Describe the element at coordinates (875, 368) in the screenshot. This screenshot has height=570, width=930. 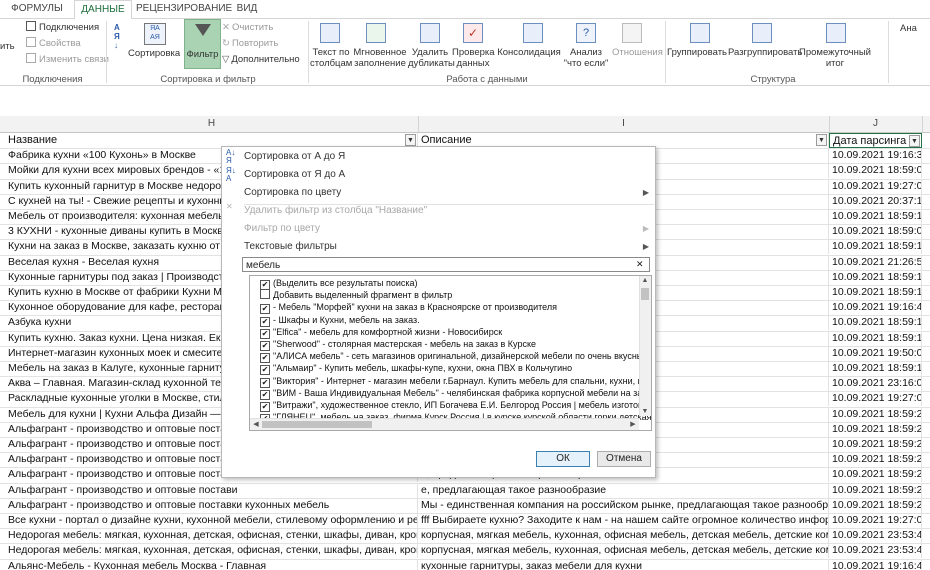
I see `cell-date: 10.09.2021 18:59:18` at that location.